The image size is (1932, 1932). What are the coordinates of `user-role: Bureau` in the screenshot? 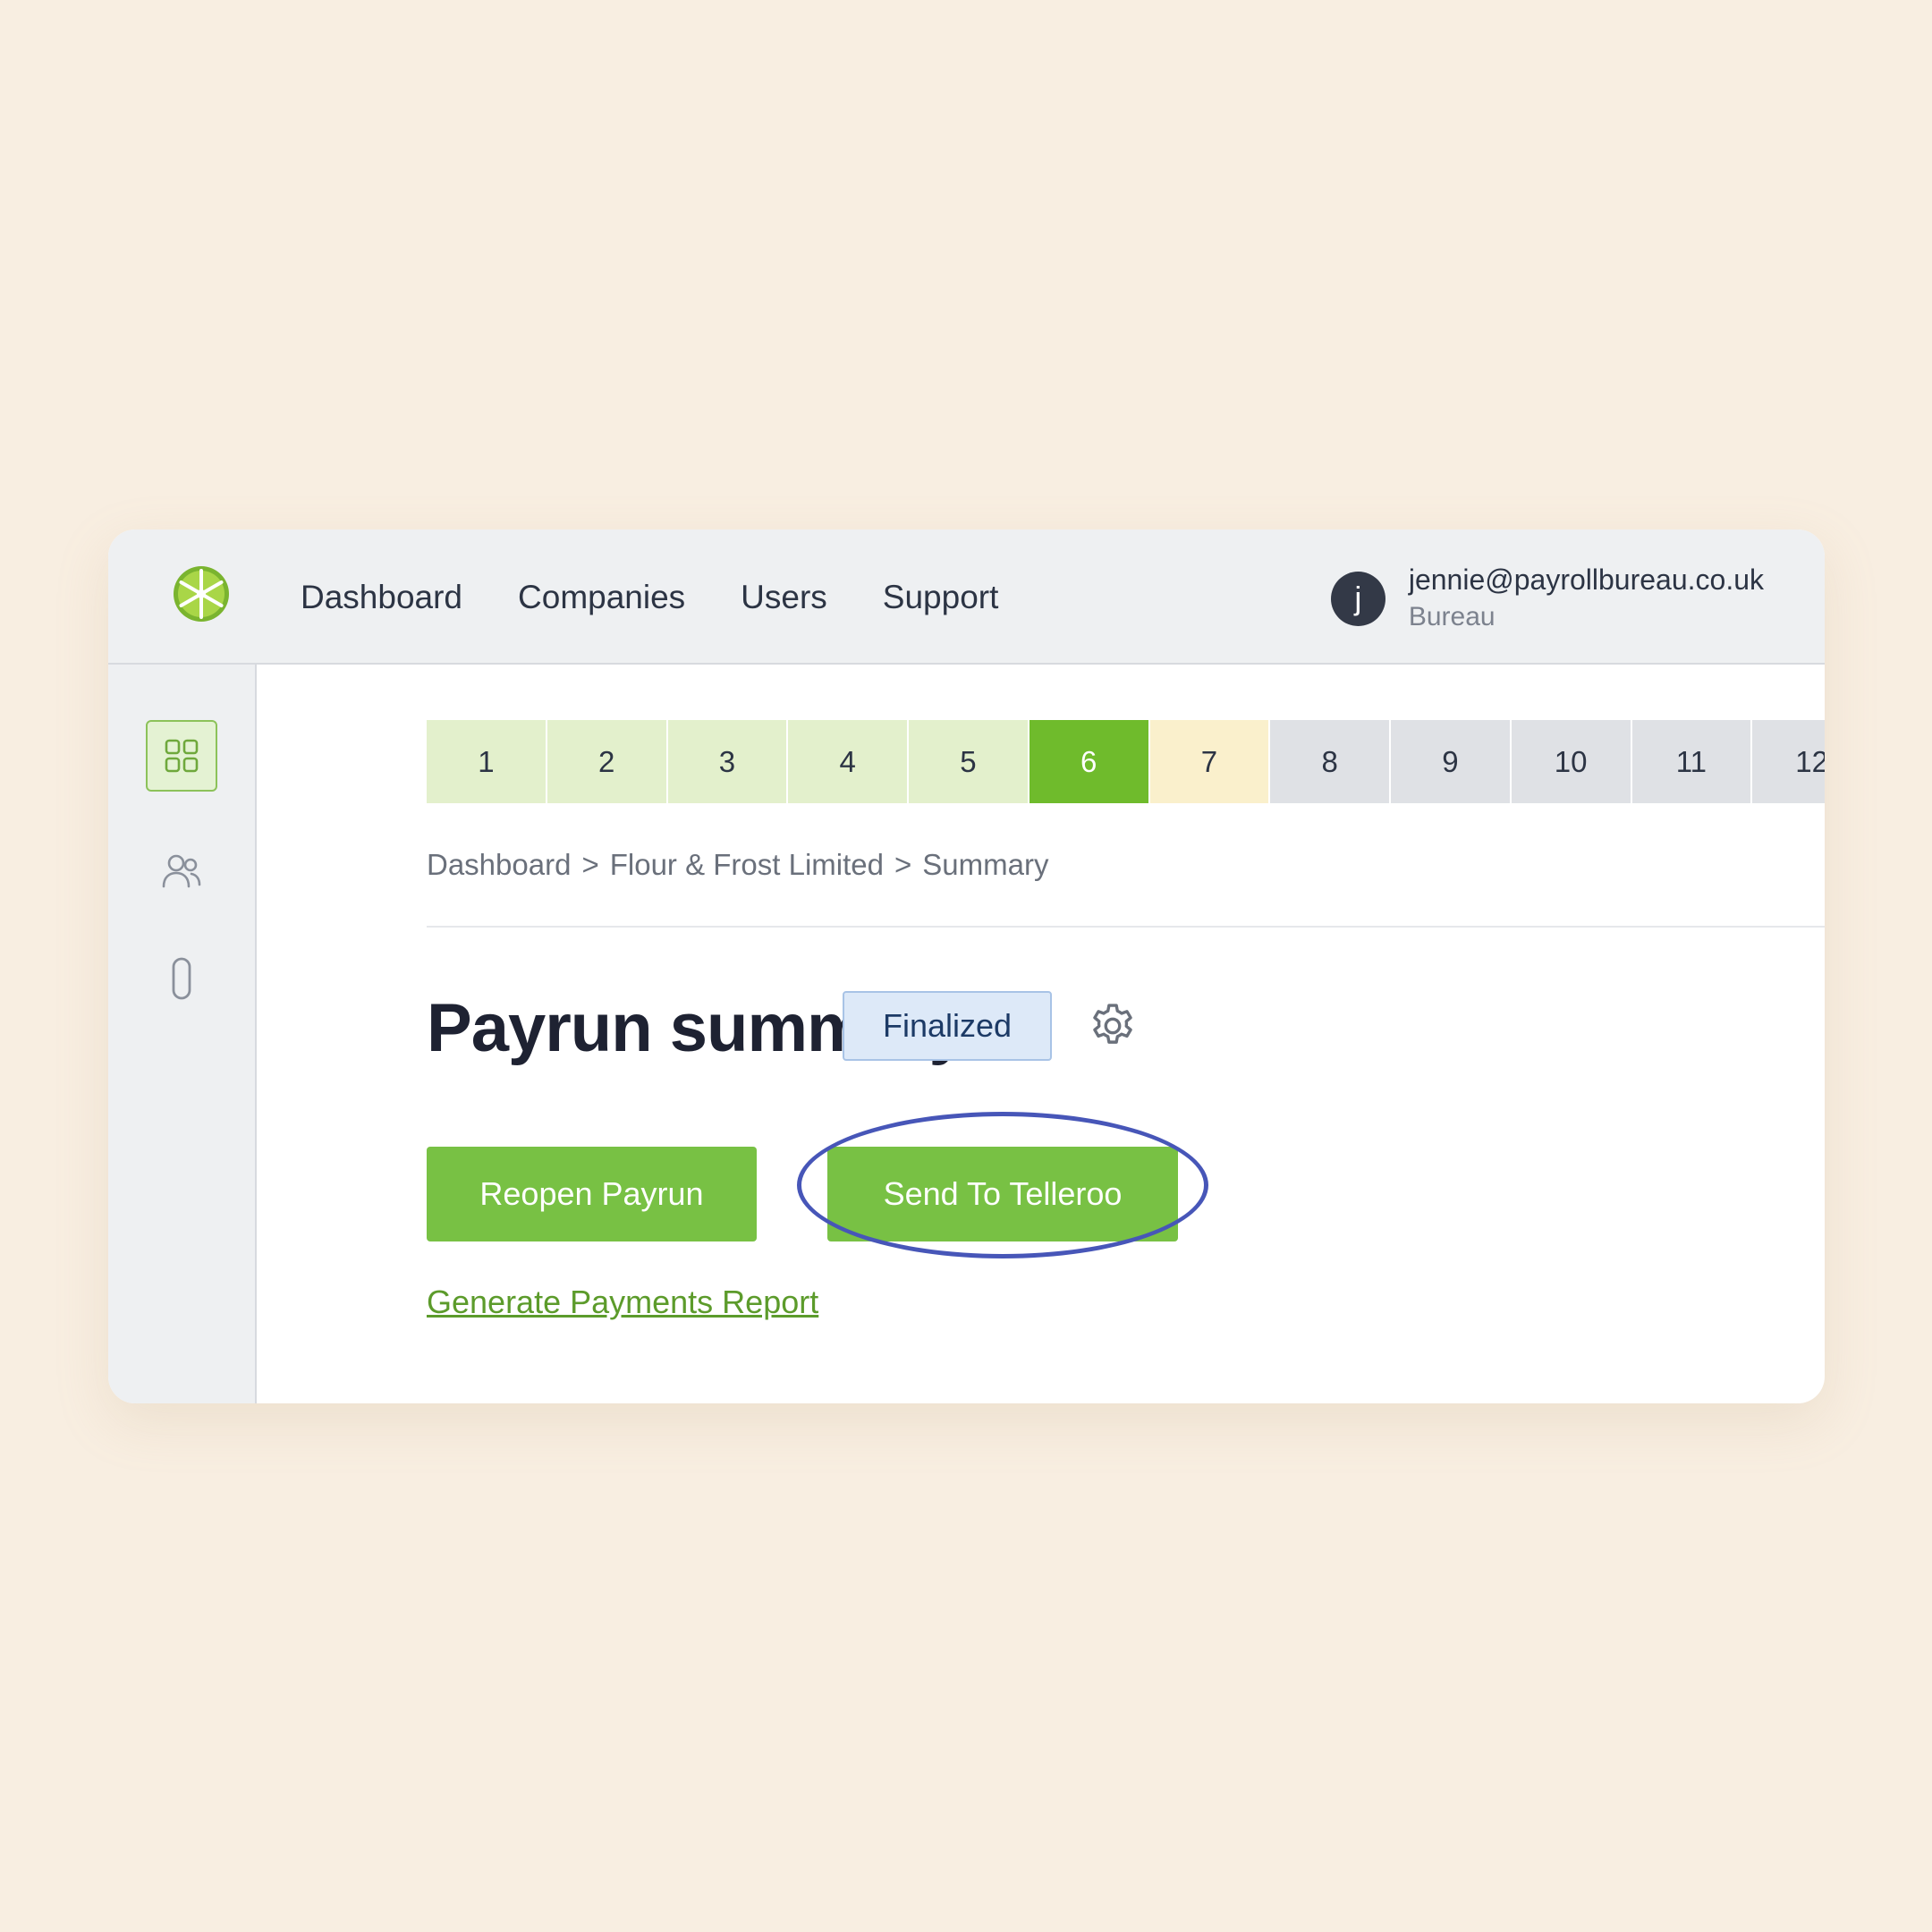 It's located at (1452, 616).